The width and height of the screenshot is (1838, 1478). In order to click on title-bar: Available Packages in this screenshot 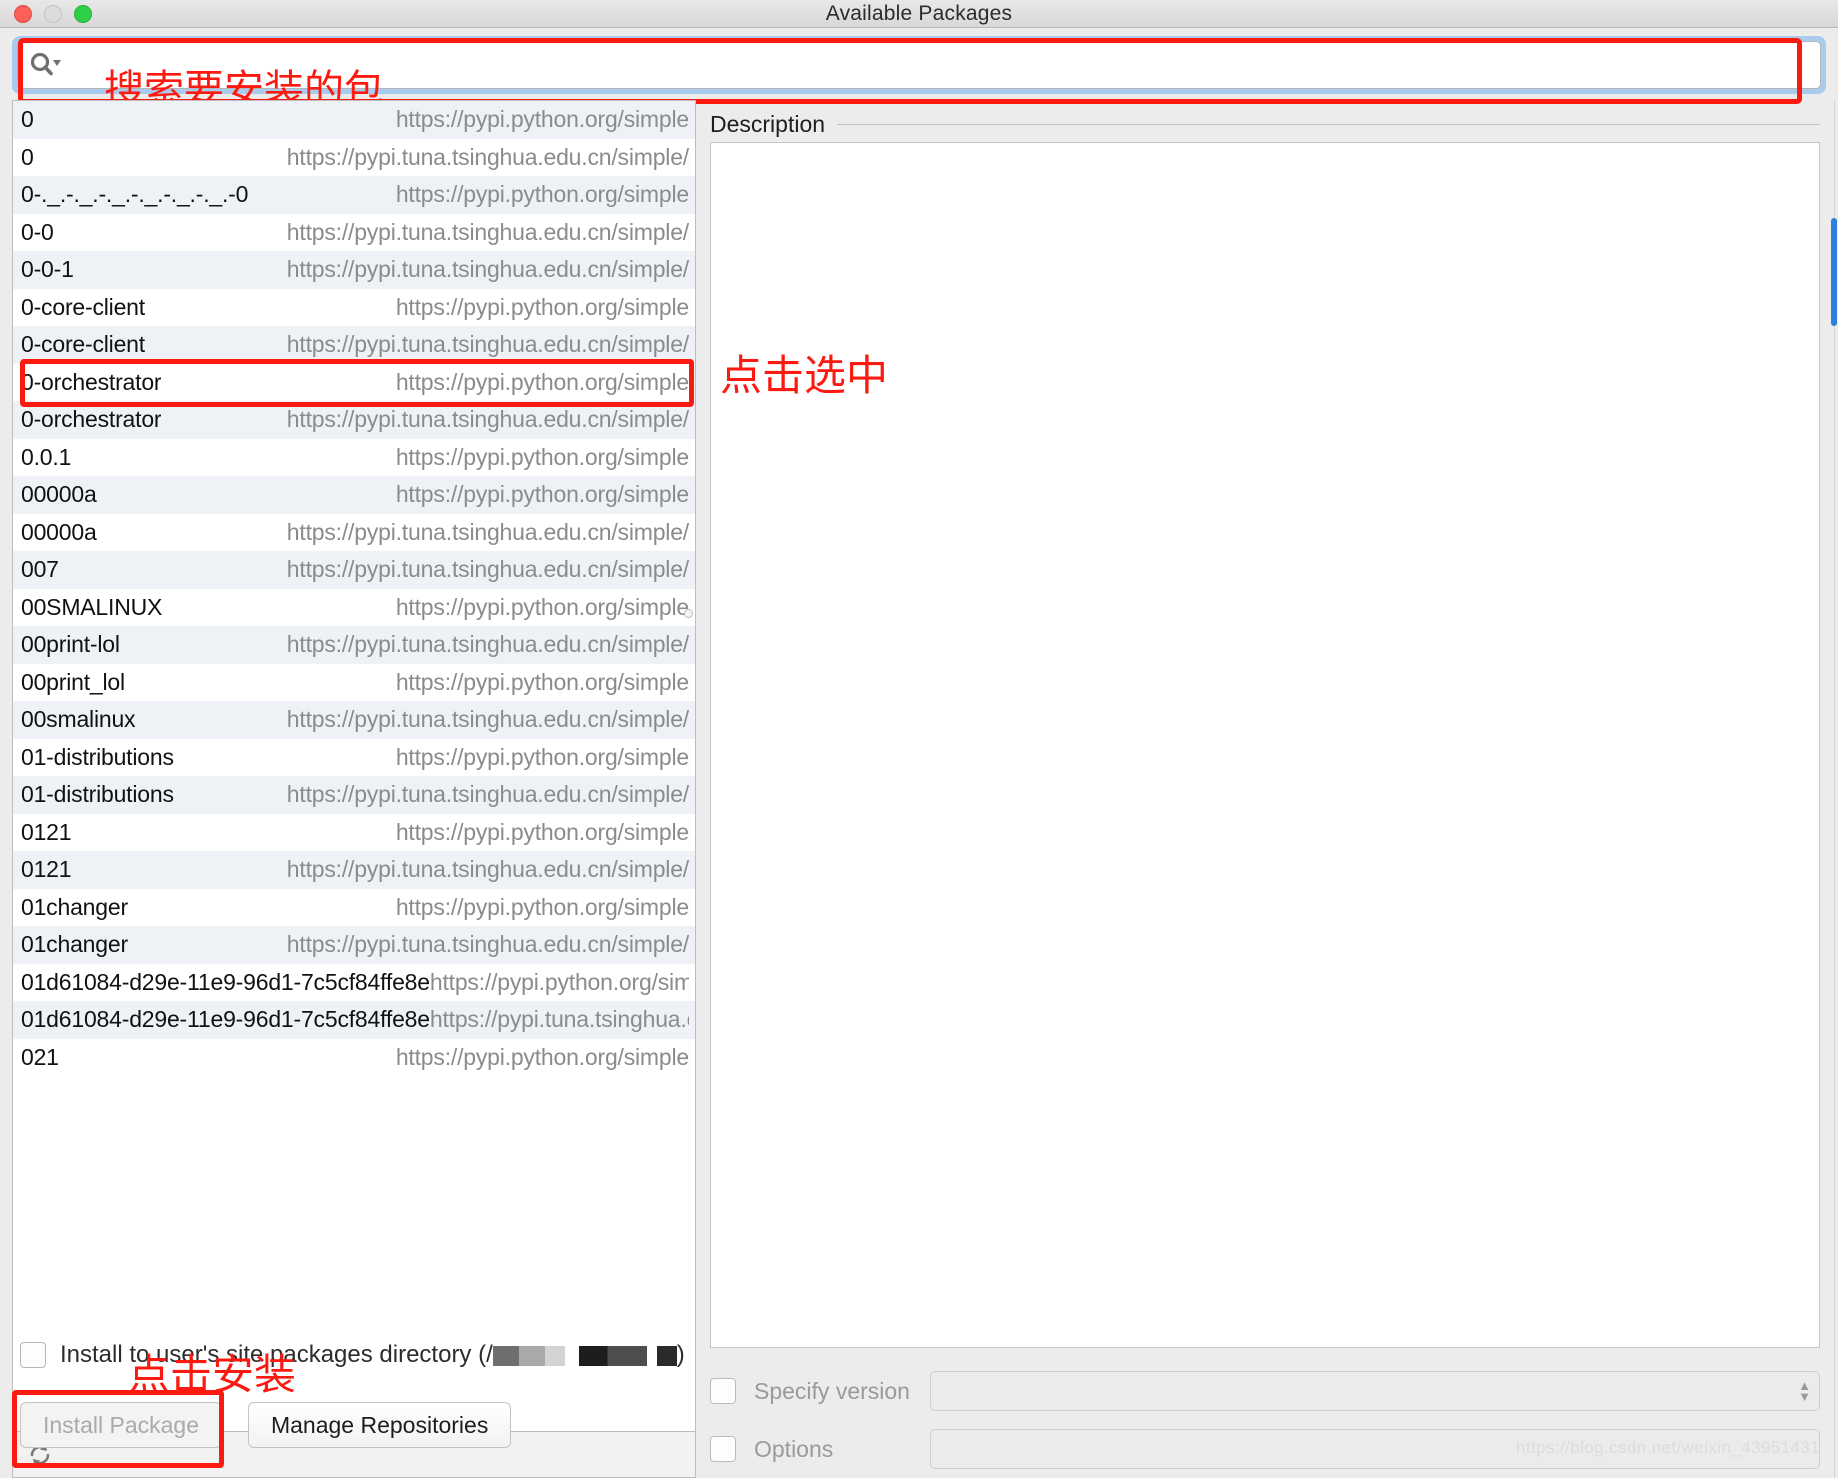, I will do `click(919, 14)`.